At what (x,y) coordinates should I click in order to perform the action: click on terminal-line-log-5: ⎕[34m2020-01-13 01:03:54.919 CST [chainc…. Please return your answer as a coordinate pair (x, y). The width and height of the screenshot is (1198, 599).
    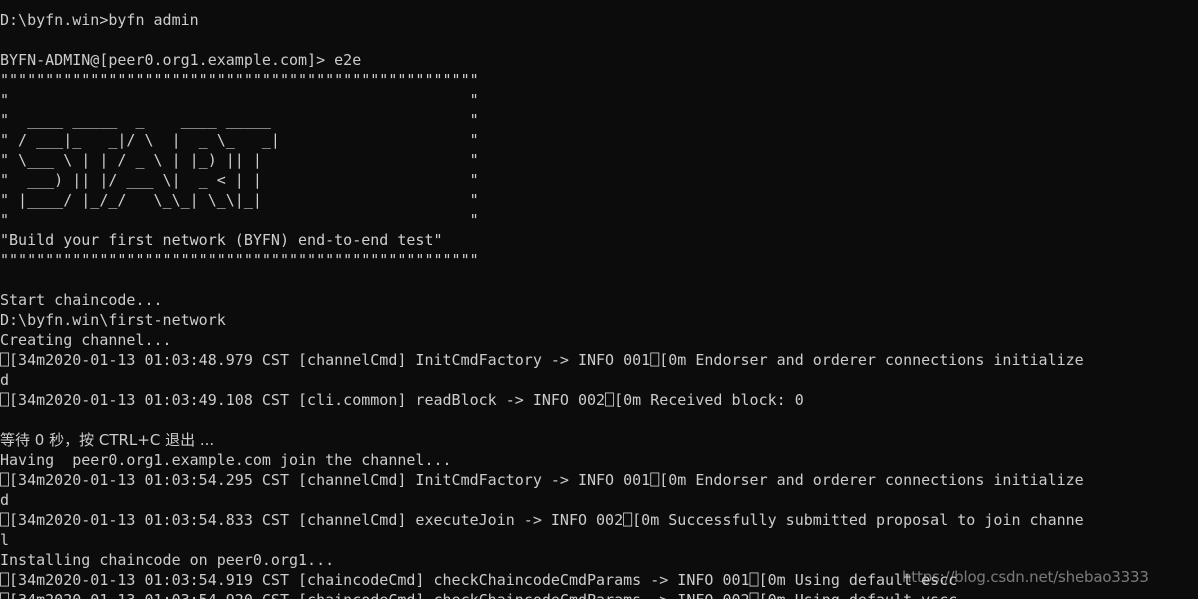
    Looking at the image, I should click on (479, 580).